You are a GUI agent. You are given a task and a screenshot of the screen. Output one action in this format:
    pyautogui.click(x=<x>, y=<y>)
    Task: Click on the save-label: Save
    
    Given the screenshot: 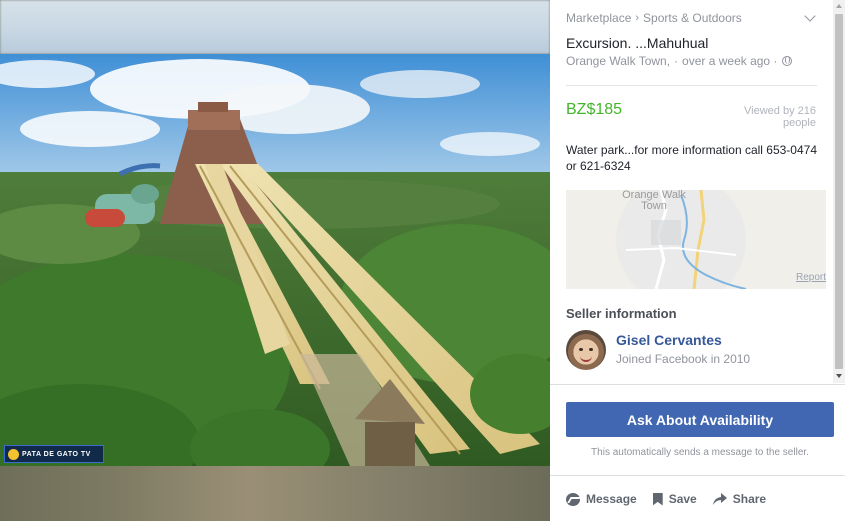 What is the action you would take?
    pyautogui.click(x=682, y=499)
    